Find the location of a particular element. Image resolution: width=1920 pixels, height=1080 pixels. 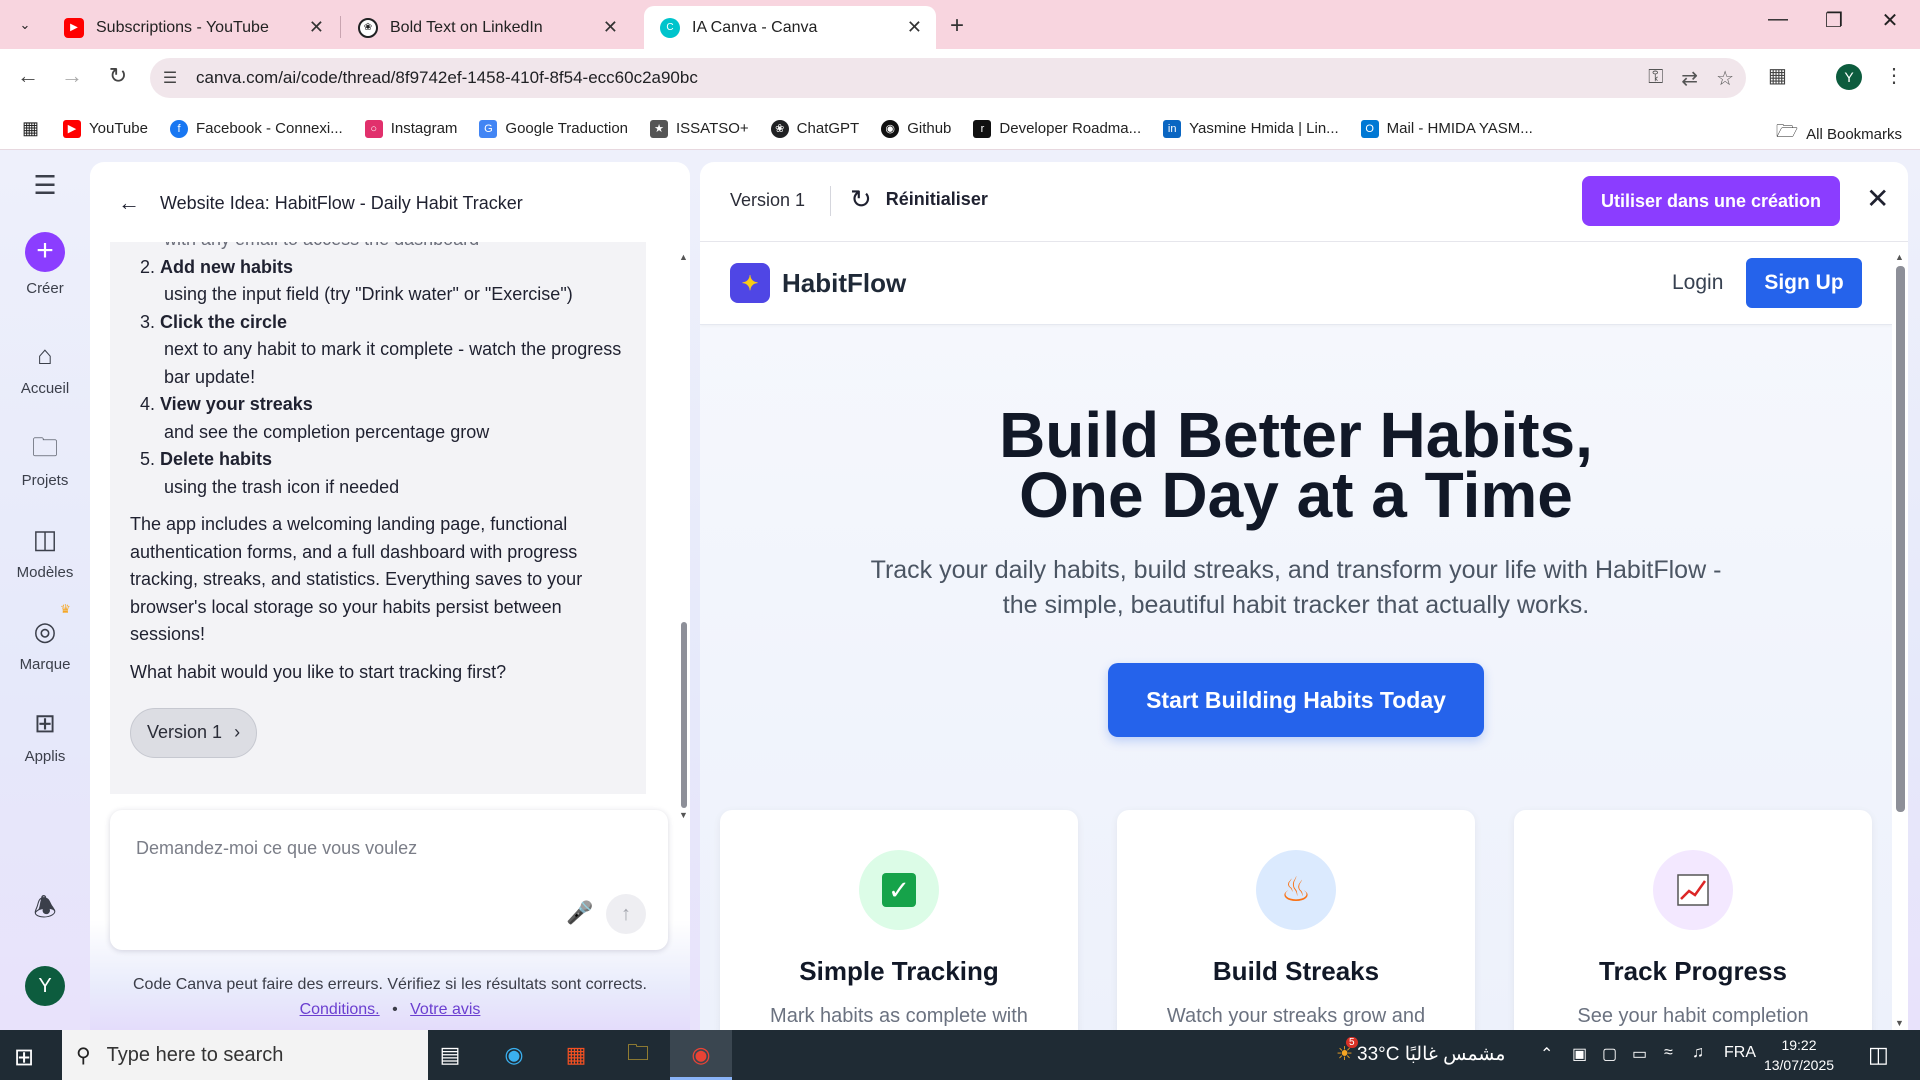

restore-button: ❐ is located at coordinates (1834, 20).